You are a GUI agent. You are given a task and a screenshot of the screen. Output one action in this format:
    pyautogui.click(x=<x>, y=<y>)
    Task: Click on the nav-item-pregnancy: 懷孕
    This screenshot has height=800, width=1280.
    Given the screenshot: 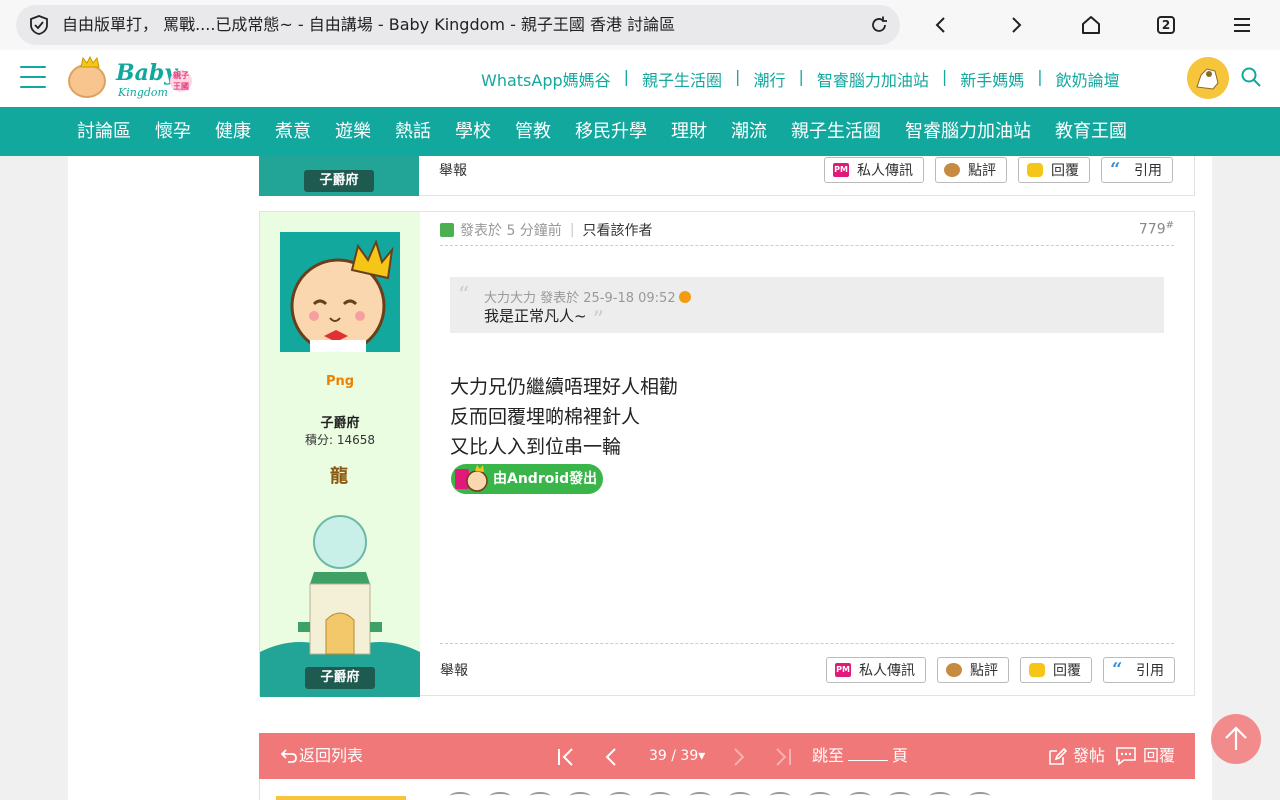 What is the action you would take?
    pyautogui.click(x=173, y=131)
    